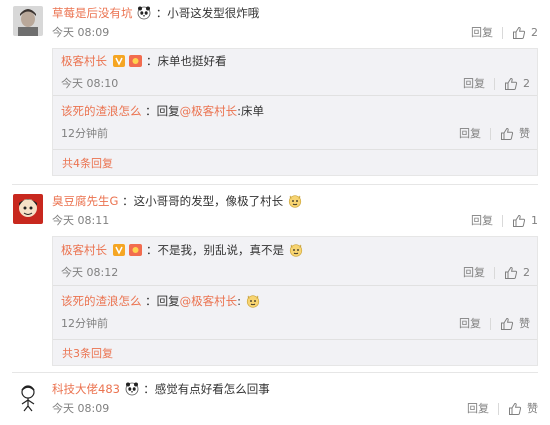 This screenshot has height=425, width=550. I want to click on reply-text-after: :, so click(239, 301).